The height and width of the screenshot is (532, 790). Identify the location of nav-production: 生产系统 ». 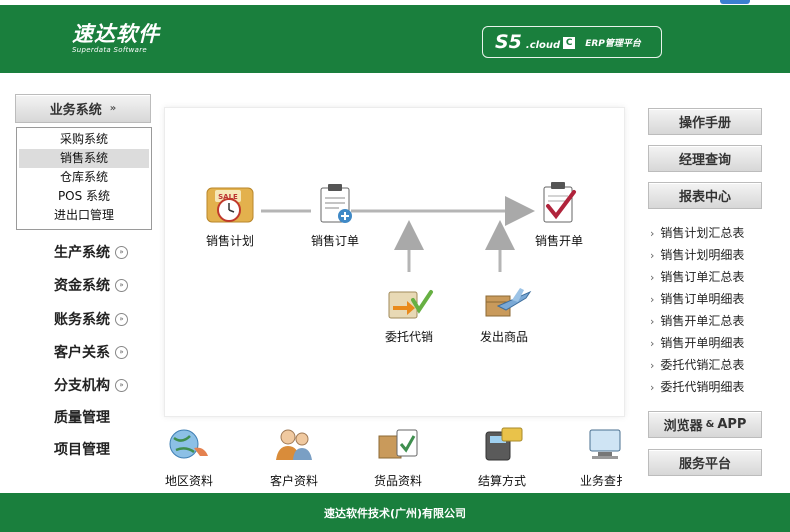
(91, 252).